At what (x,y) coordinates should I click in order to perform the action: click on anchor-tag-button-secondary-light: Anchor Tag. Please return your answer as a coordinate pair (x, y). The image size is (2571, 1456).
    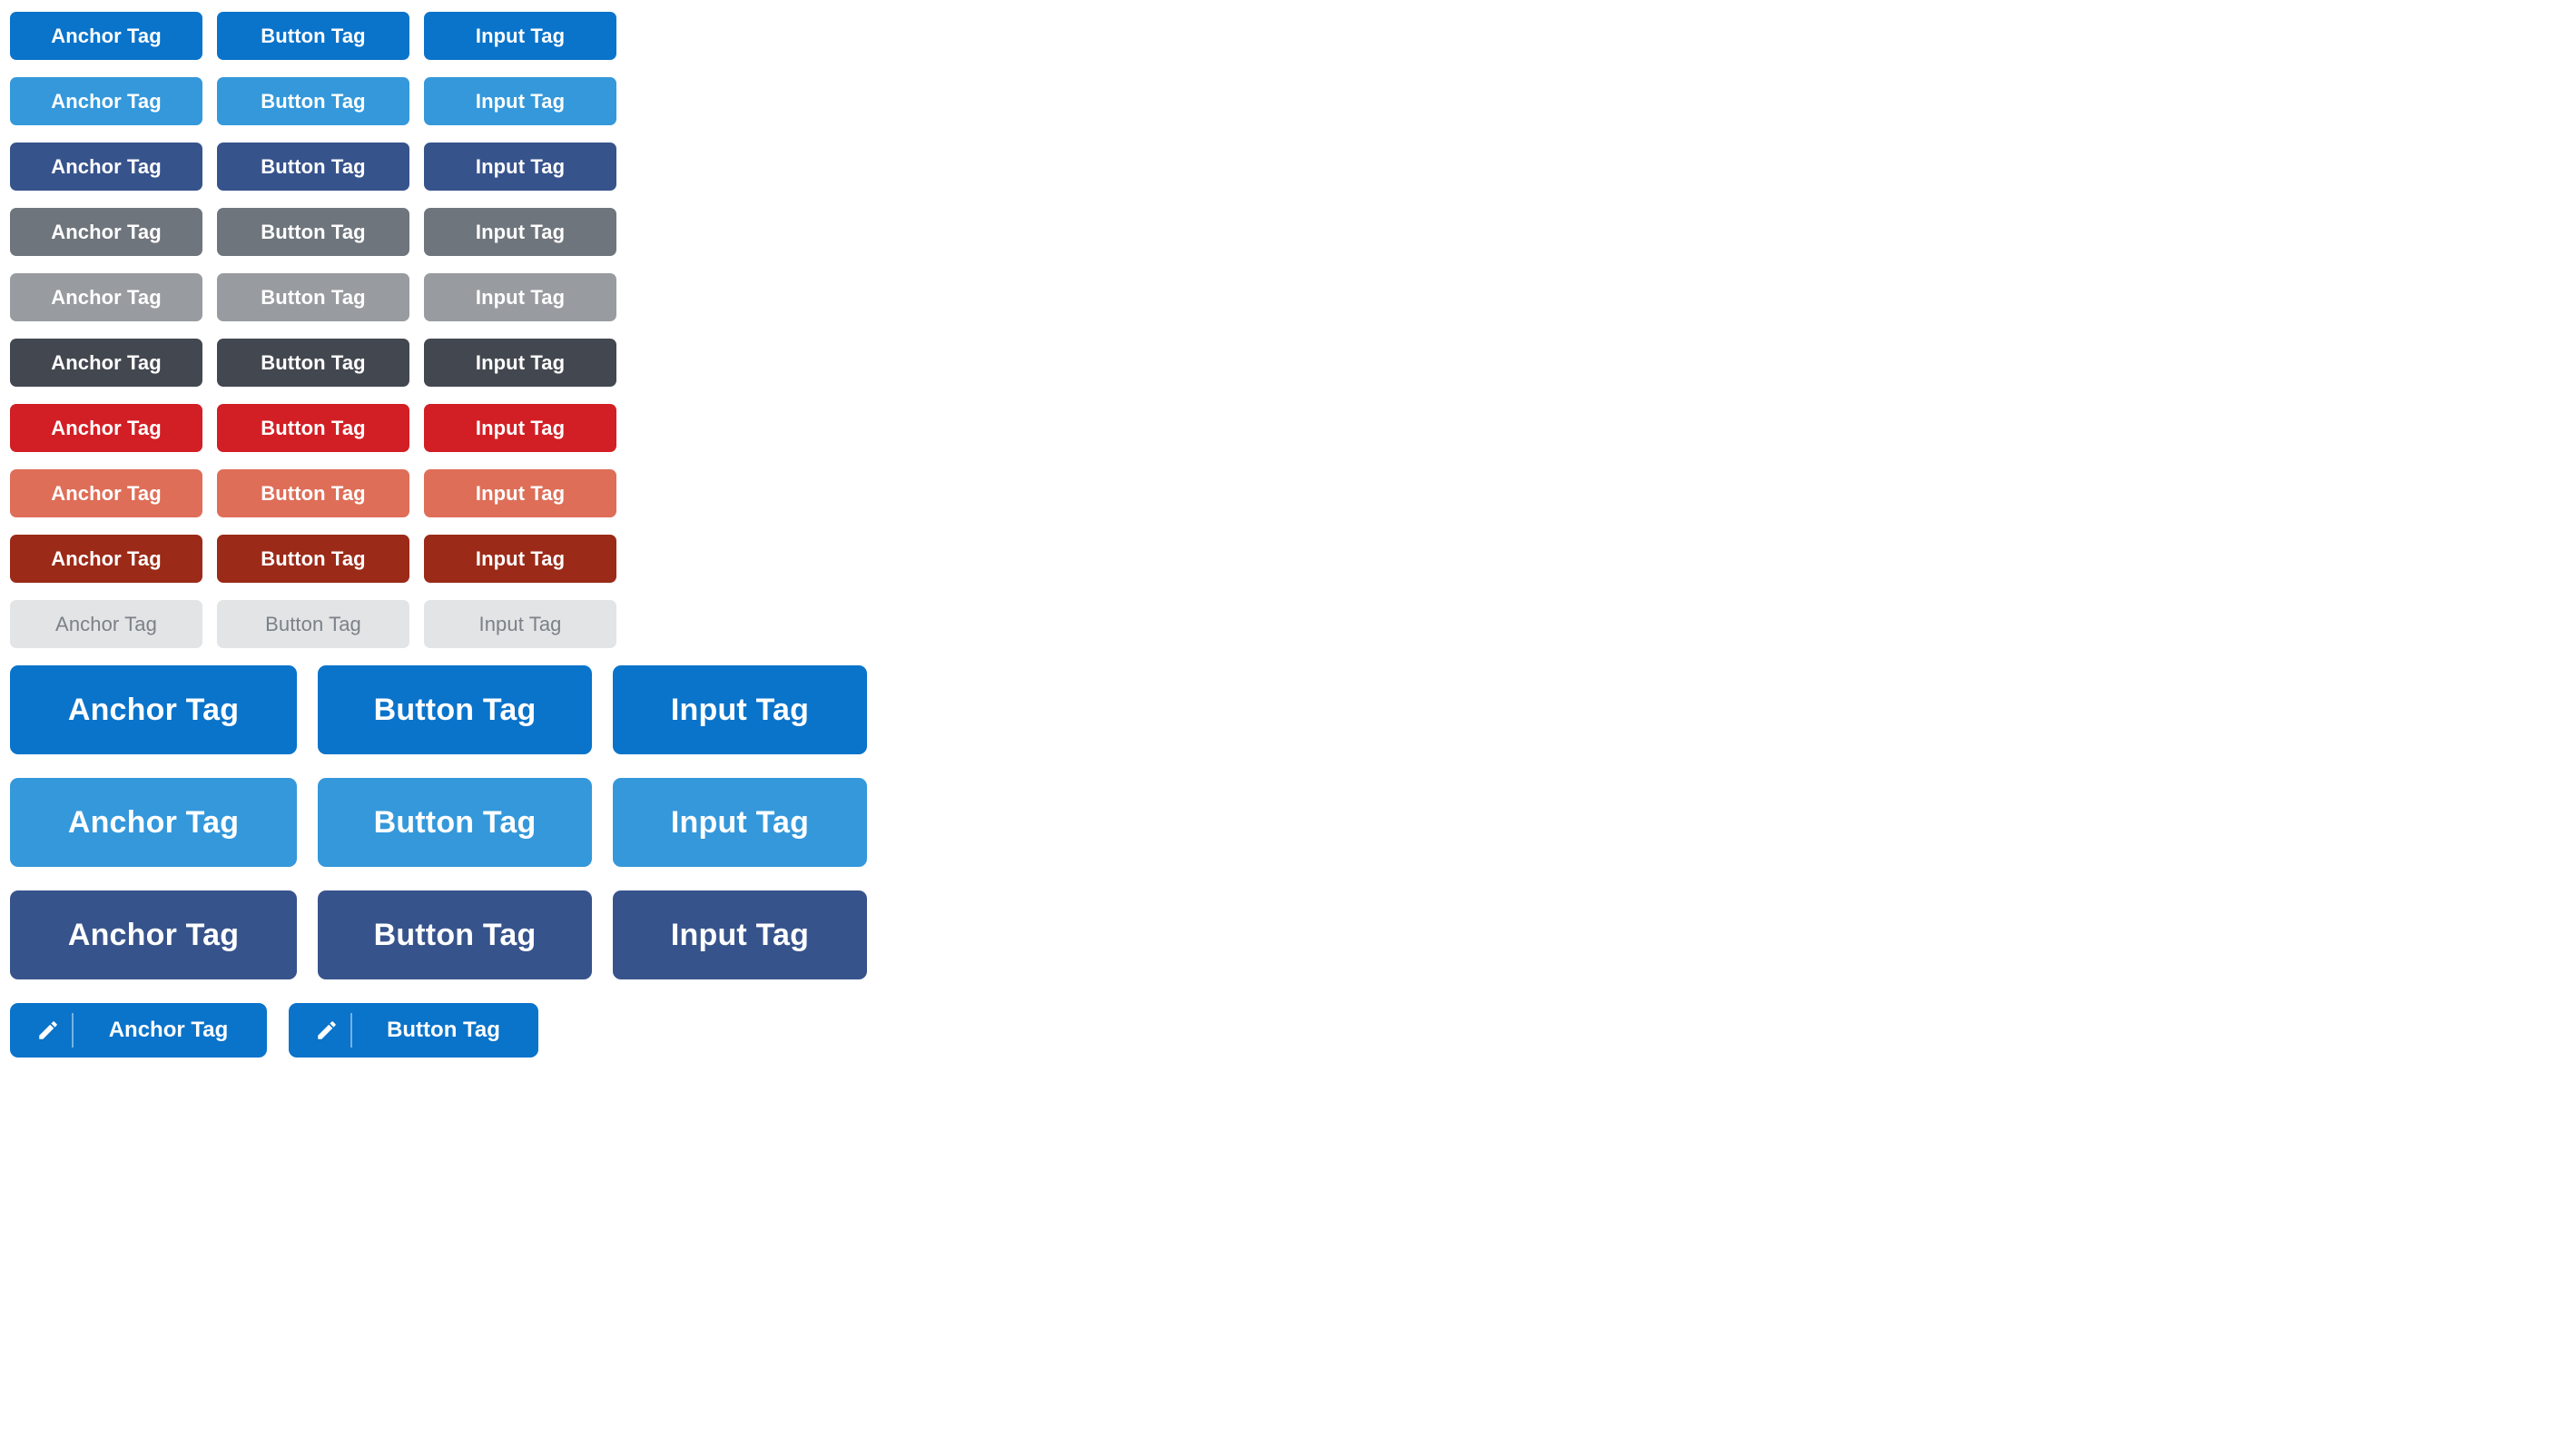
    Looking at the image, I should click on (106, 297).